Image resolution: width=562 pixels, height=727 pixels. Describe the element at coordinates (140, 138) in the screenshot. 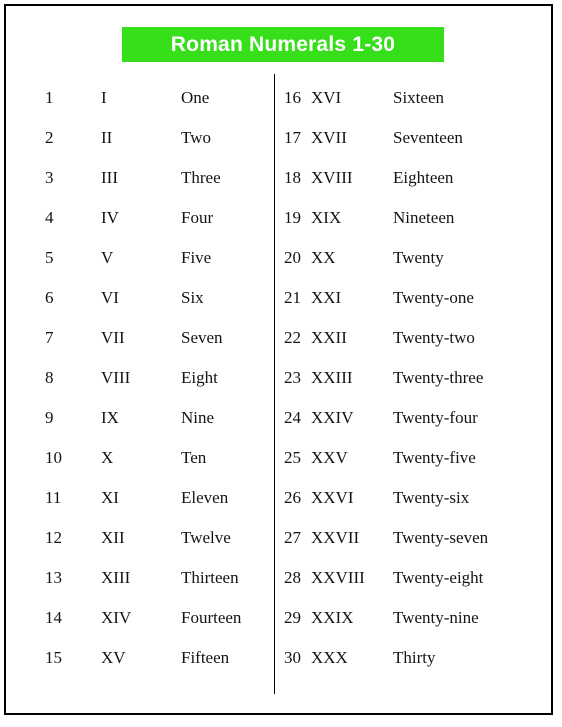

I see `table-row: 2 II Two` at that location.